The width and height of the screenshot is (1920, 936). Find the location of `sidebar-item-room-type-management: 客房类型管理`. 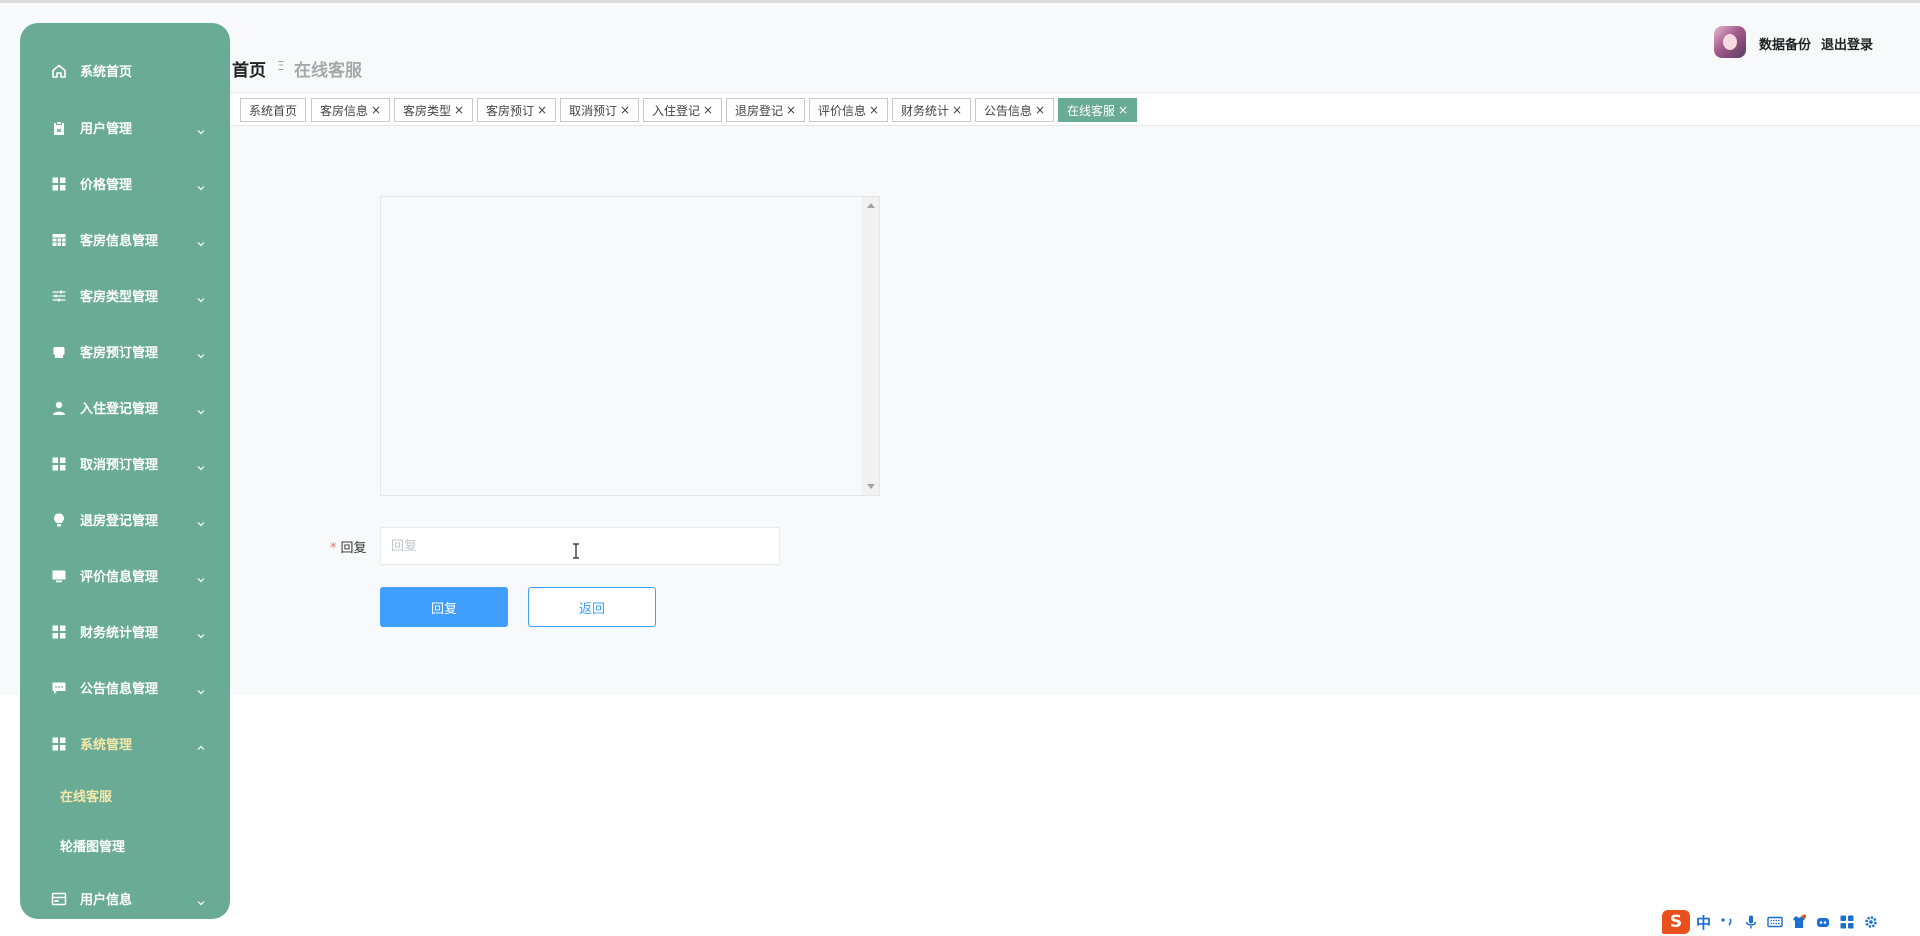

sidebar-item-room-type-management: 客房类型管理 is located at coordinates (125, 296).